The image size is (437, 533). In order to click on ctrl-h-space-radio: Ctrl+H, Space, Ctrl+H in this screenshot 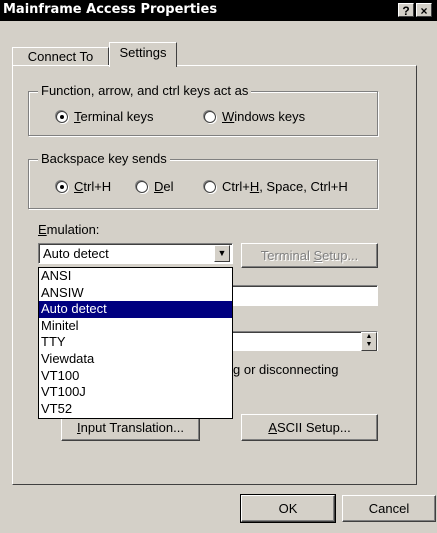, I will do `click(276, 186)`.